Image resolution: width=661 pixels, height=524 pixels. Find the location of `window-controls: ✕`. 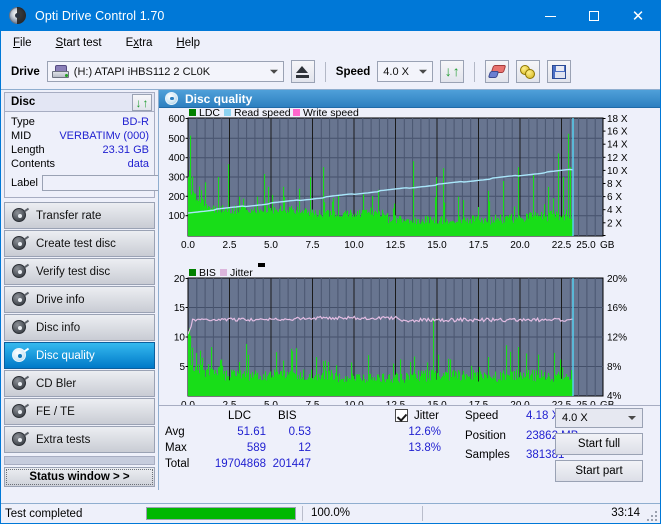

window-controls: ✕ is located at coordinates (594, 16).